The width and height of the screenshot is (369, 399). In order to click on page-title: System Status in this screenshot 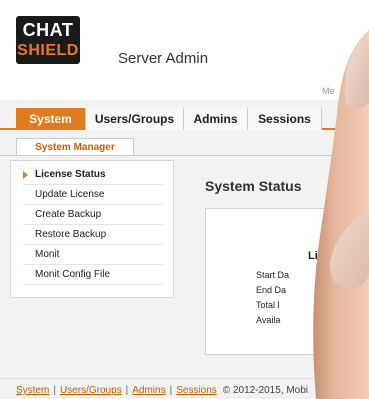, I will do `click(253, 186)`.